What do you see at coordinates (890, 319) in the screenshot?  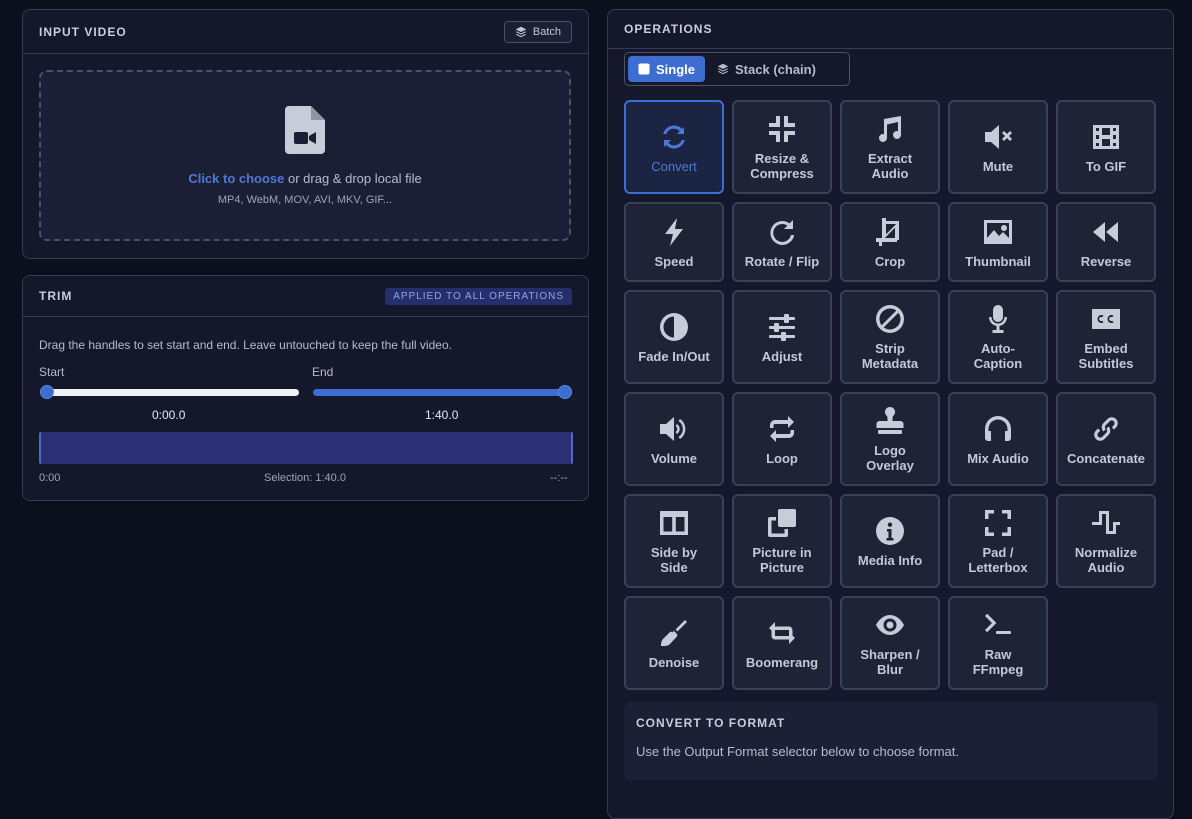 I see `ban-icon` at bounding box center [890, 319].